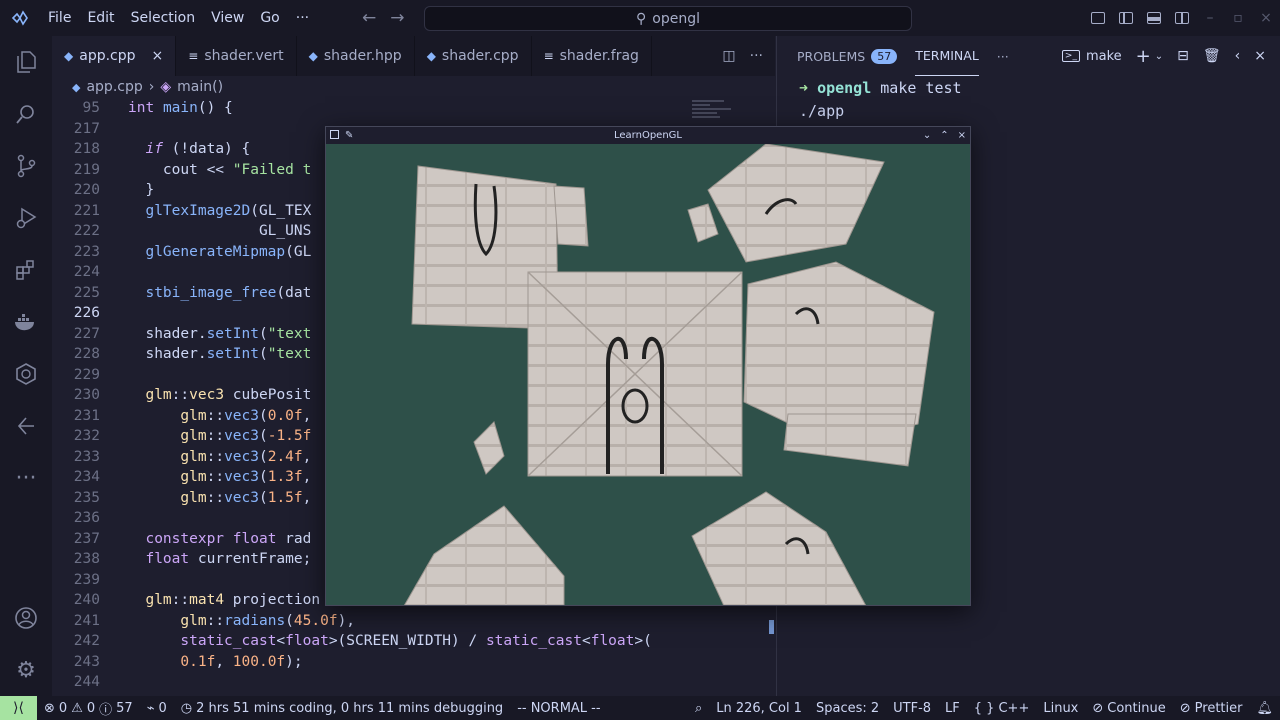 This screenshot has width=1280, height=720. I want to click on panel-more-button: ···, so click(1003, 56).